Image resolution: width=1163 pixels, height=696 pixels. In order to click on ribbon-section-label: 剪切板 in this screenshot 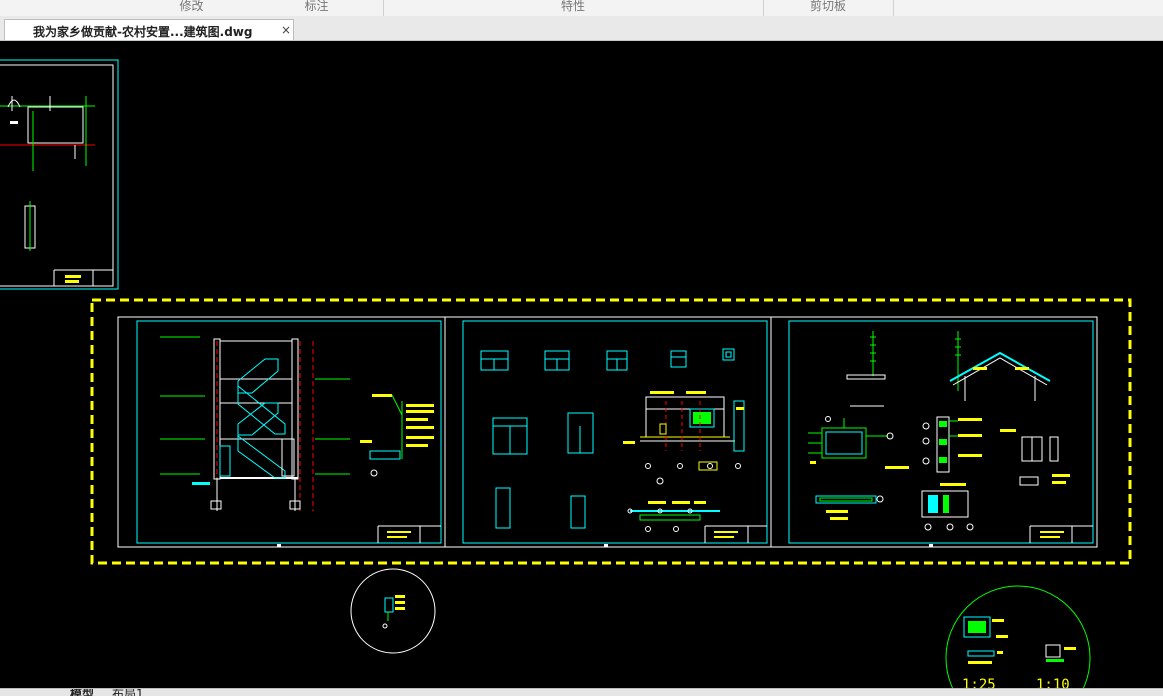, I will do `click(827, 6)`.